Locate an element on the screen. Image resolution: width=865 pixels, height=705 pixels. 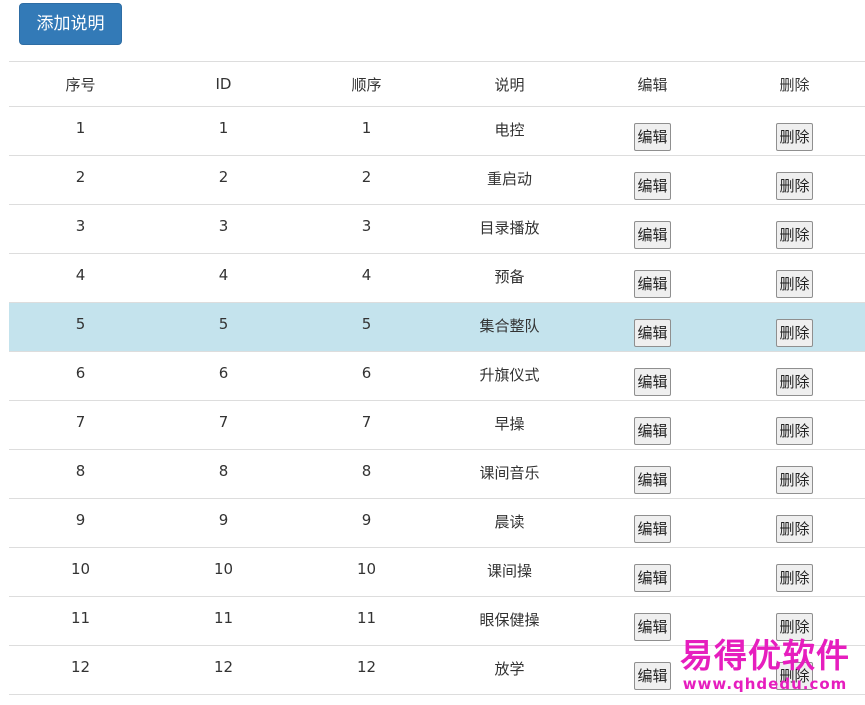
table-row: 10 10 10 课间操 编辑 删除 is located at coordinates (437, 572).